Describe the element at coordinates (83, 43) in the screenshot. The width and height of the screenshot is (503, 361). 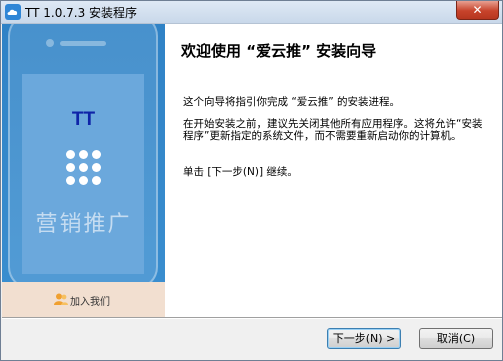
I see `phone-speaker` at that location.